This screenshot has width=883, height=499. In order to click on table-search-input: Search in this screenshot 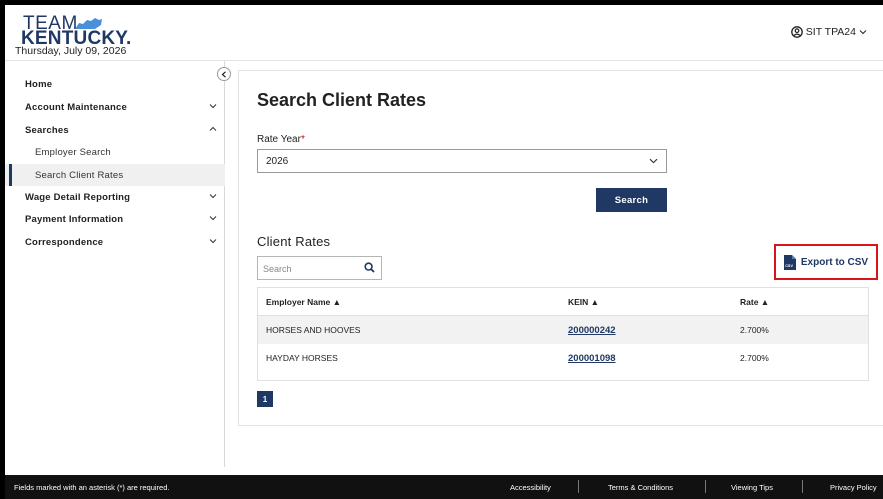, I will do `click(319, 268)`.